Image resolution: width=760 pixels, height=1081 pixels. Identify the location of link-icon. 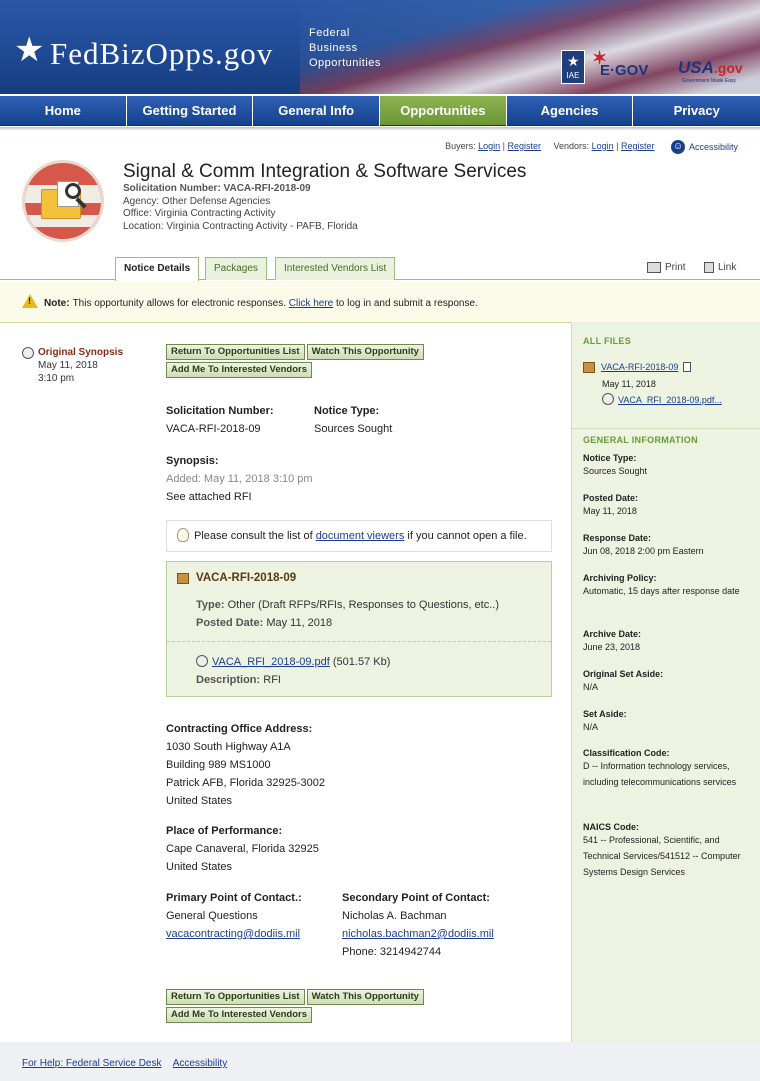
(709, 267).